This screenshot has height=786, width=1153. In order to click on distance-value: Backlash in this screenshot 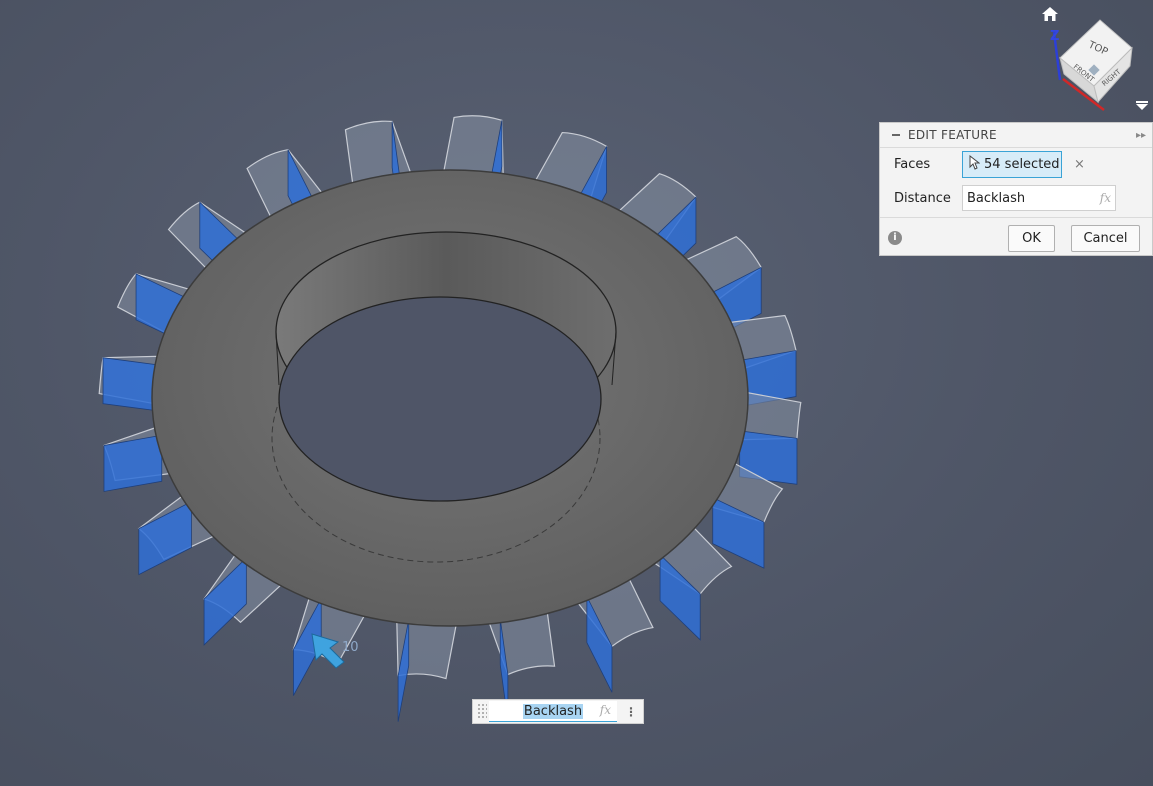, I will do `click(996, 198)`.